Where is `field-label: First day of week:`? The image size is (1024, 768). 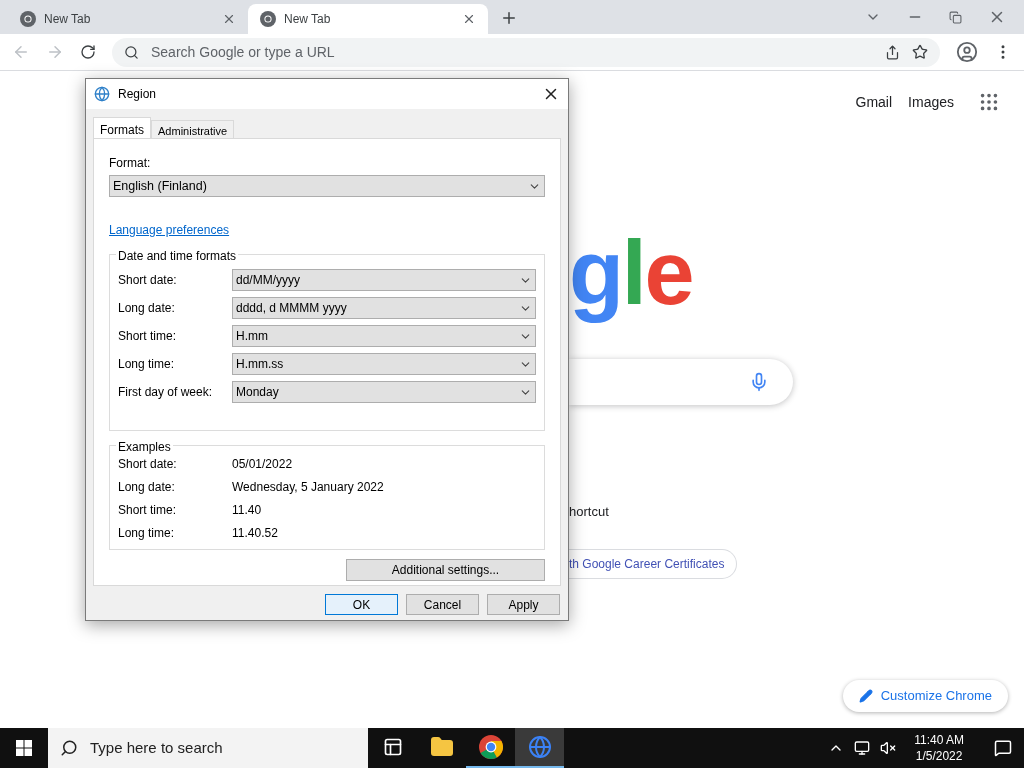
field-label: First day of week: is located at coordinates (166, 392).